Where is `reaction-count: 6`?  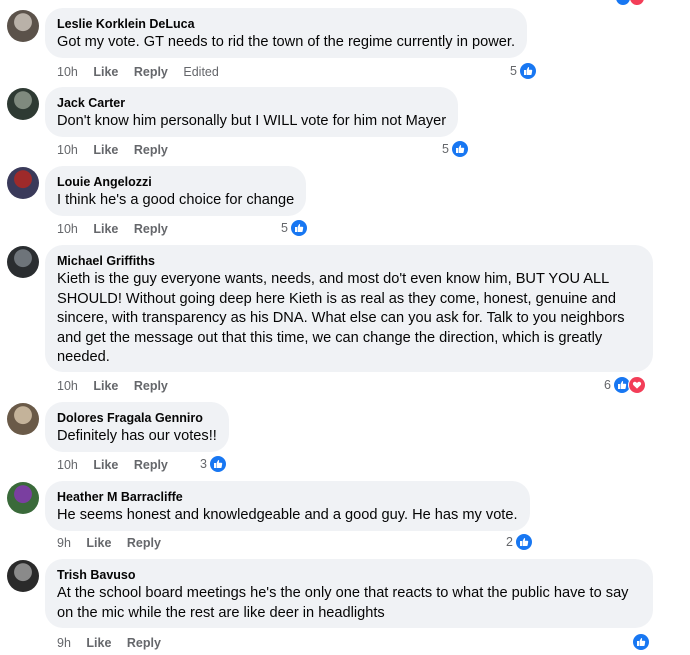
reaction-count: 6 is located at coordinates (607, 385).